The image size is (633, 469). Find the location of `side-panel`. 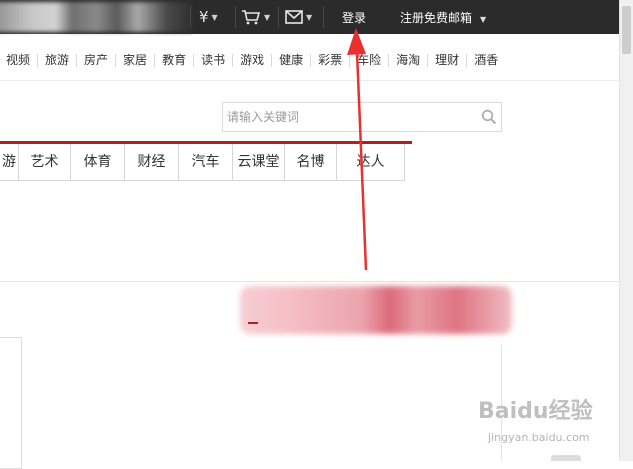

side-panel is located at coordinates (11, 403).